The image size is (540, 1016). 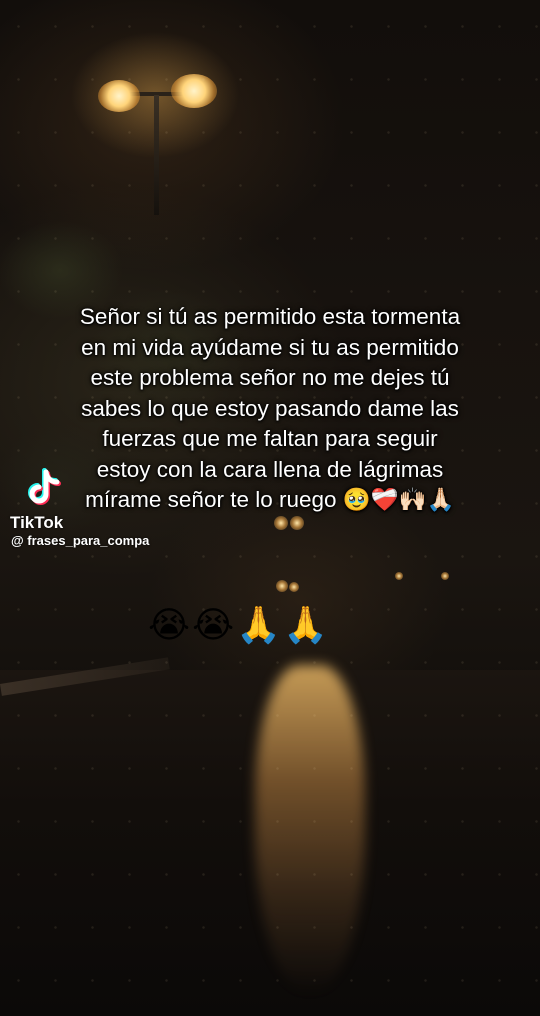 What do you see at coordinates (270, 438) in the screenshot?
I see `caption-line: fuerzas que me faltan para seguir` at bounding box center [270, 438].